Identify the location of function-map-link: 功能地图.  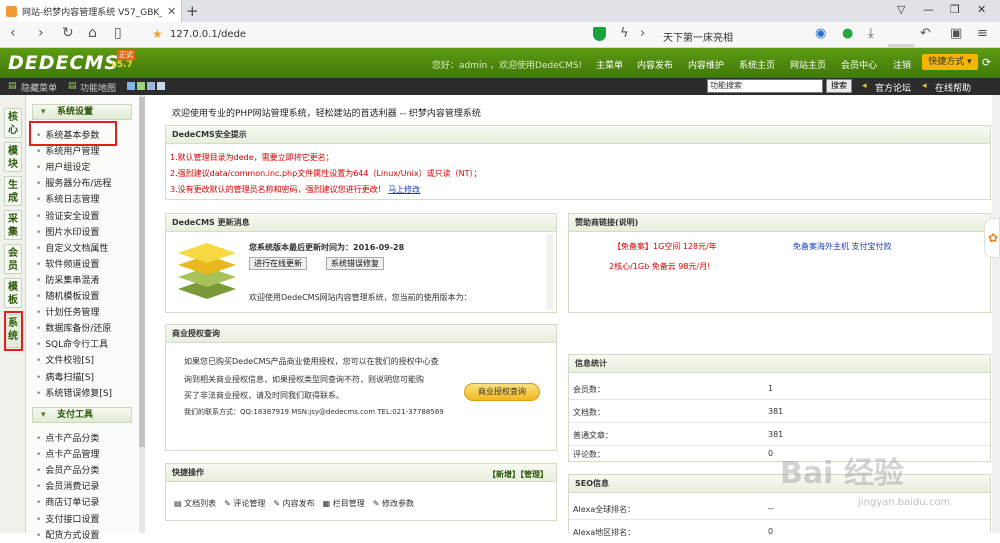
(98, 87).